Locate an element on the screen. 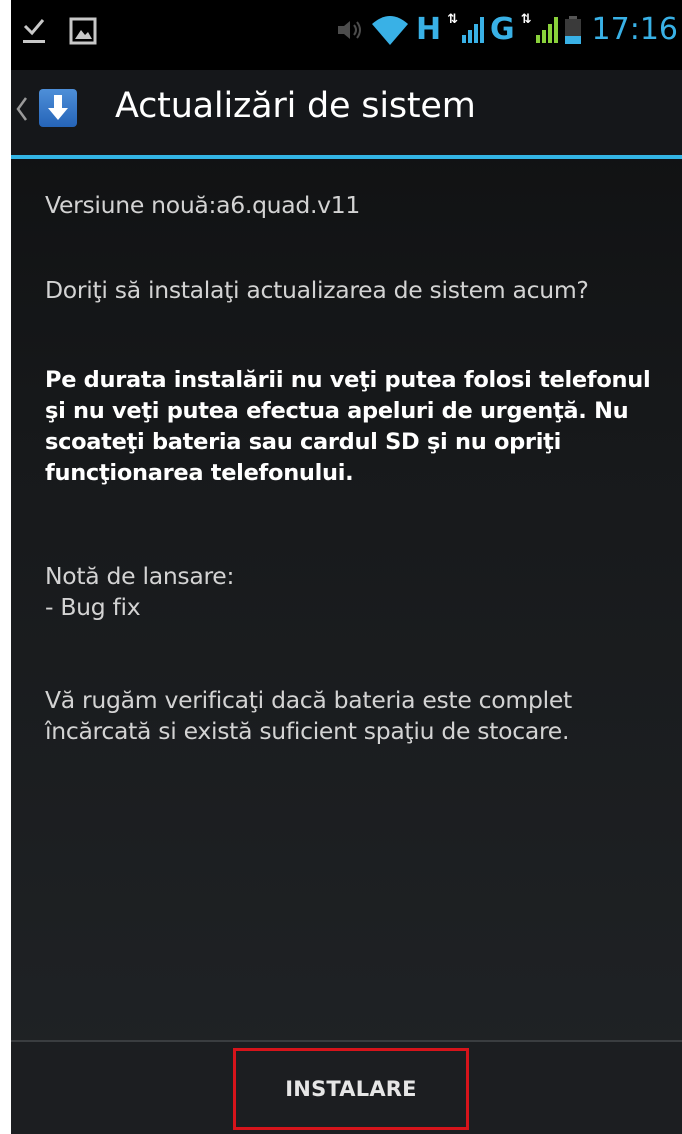 Image resolution: width=682 pixels, height=1134 pixels. status-bar: H ⇅ G ⇅ 17:16 is located at coordinates (346, 35).